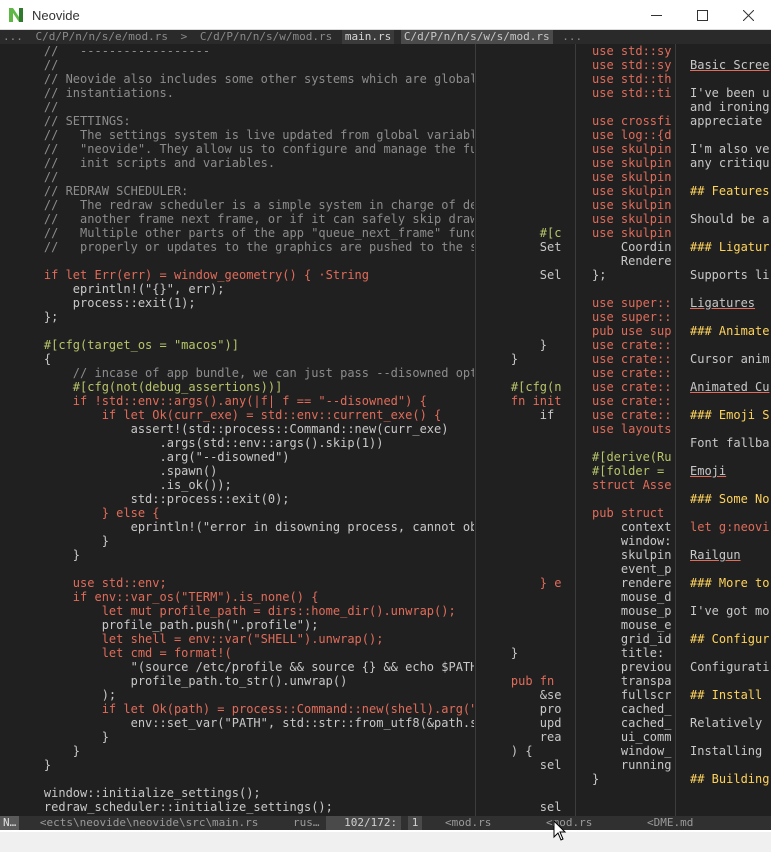 The height and width of the screenshot is (852, 771). What do you see at coordinates (632, 625) in the screenshot?
I see `code-line: mouse_e` at bounding box center [632, 625].